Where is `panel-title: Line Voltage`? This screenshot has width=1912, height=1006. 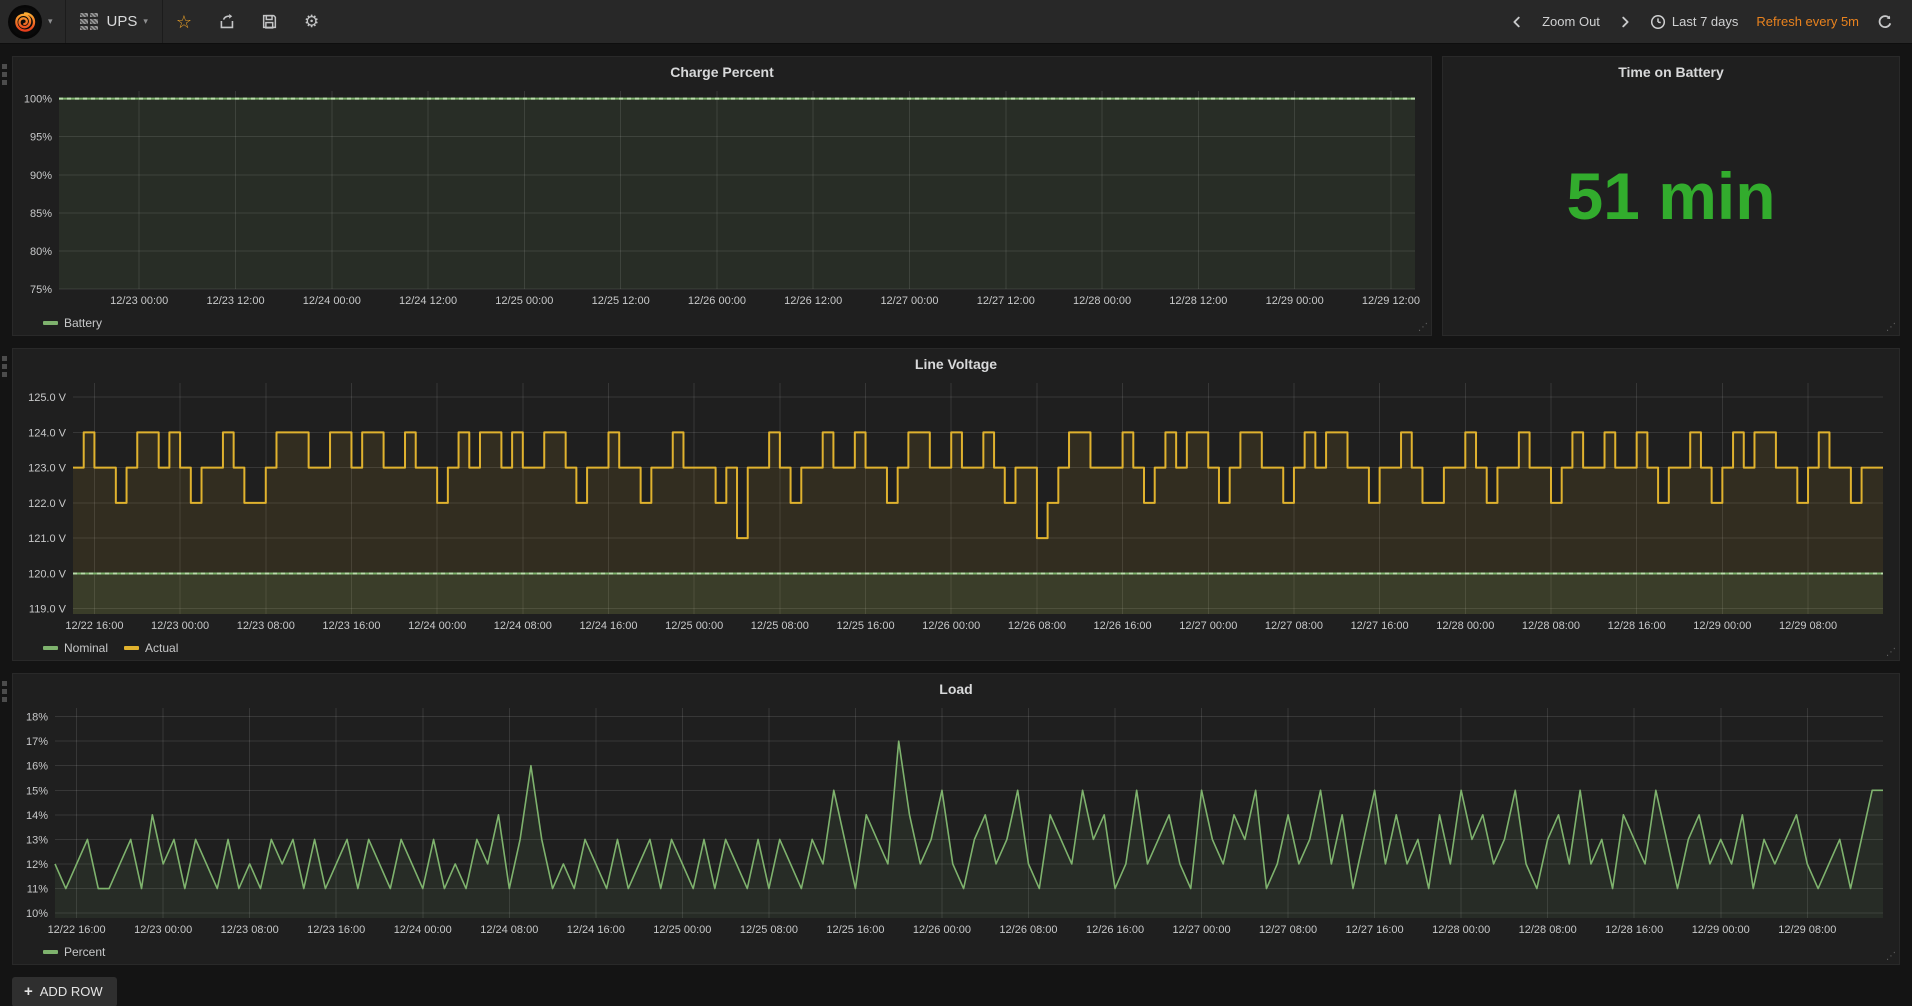 panel-title: Line Voltage is located at coordinates (956, 362).